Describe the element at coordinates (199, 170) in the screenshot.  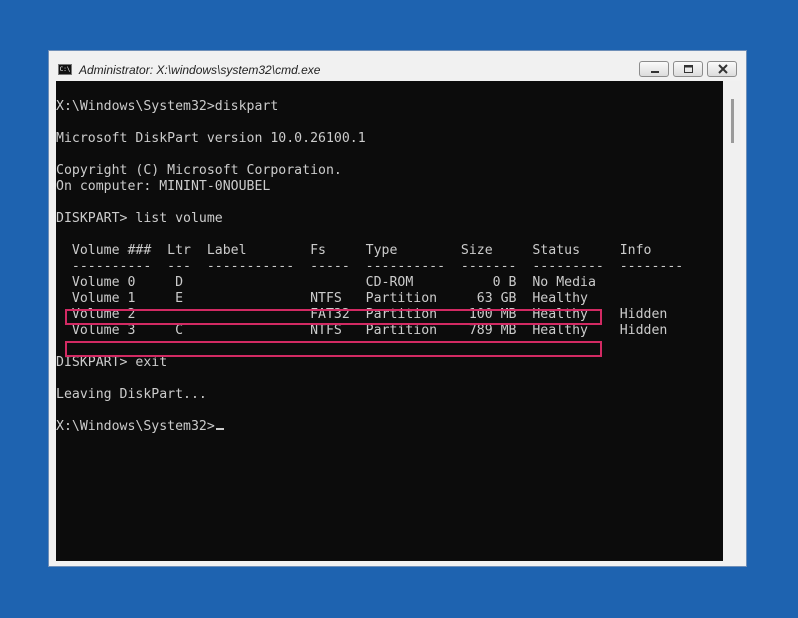
I see `console-line: Copyright (C) Microsoft Corporation.` at that location.